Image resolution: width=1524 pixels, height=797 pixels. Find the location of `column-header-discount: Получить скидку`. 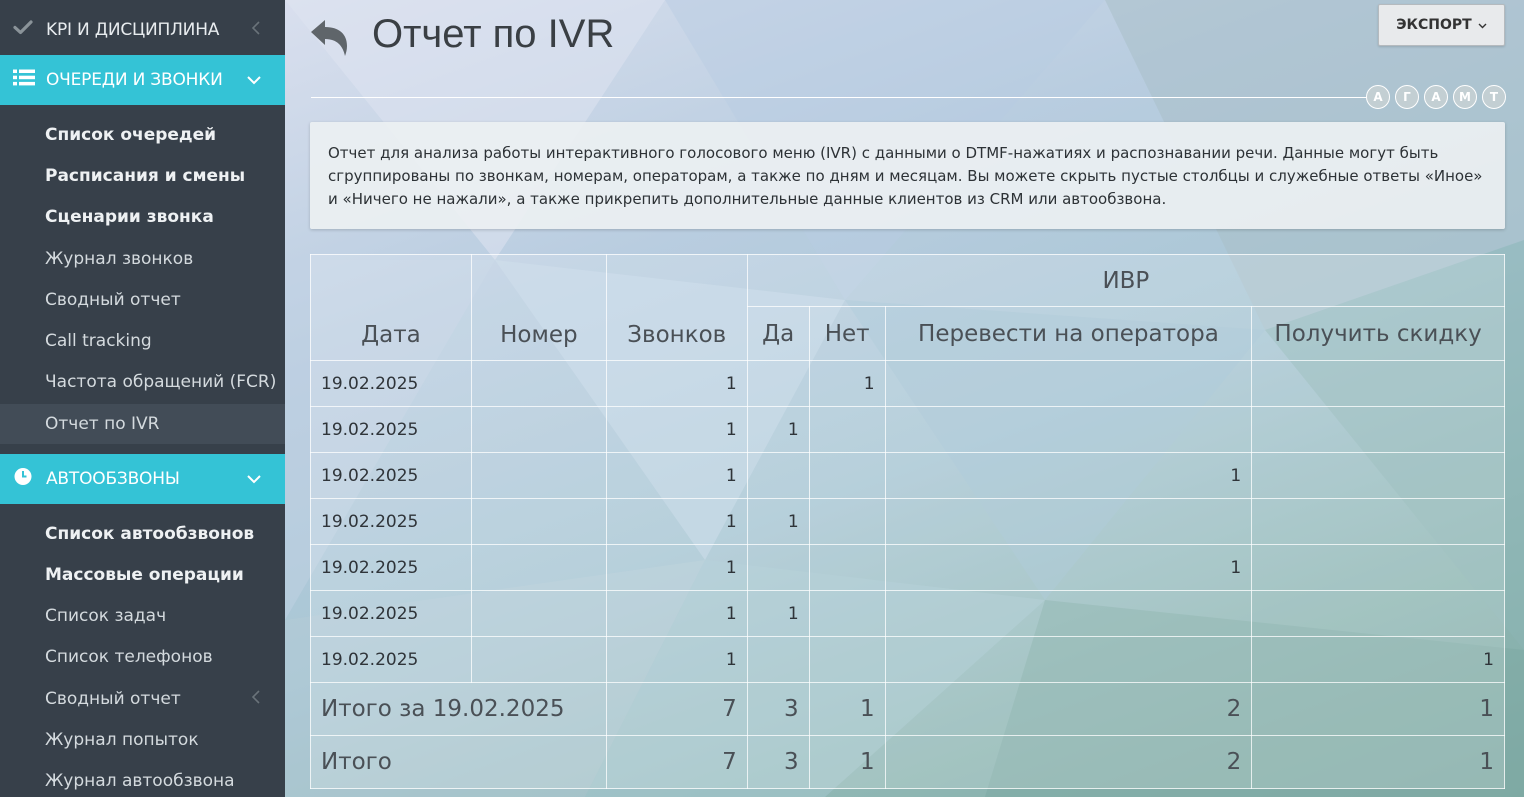

column-header-discount: Получить скидку is located at coordinates (1378, 333).